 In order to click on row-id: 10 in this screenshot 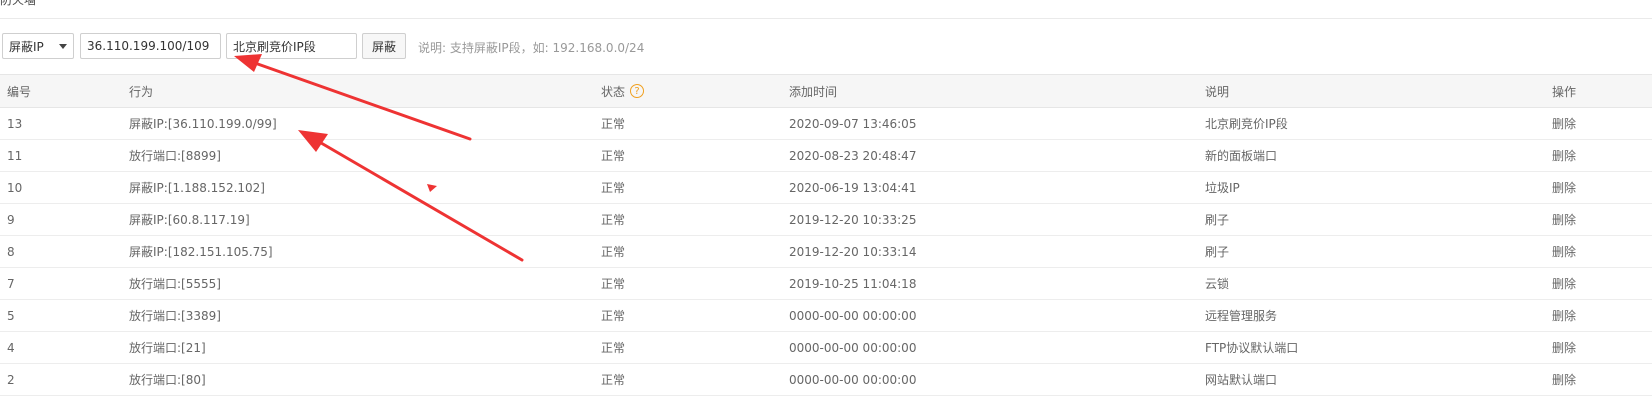, I will do `click(15, 187)`.